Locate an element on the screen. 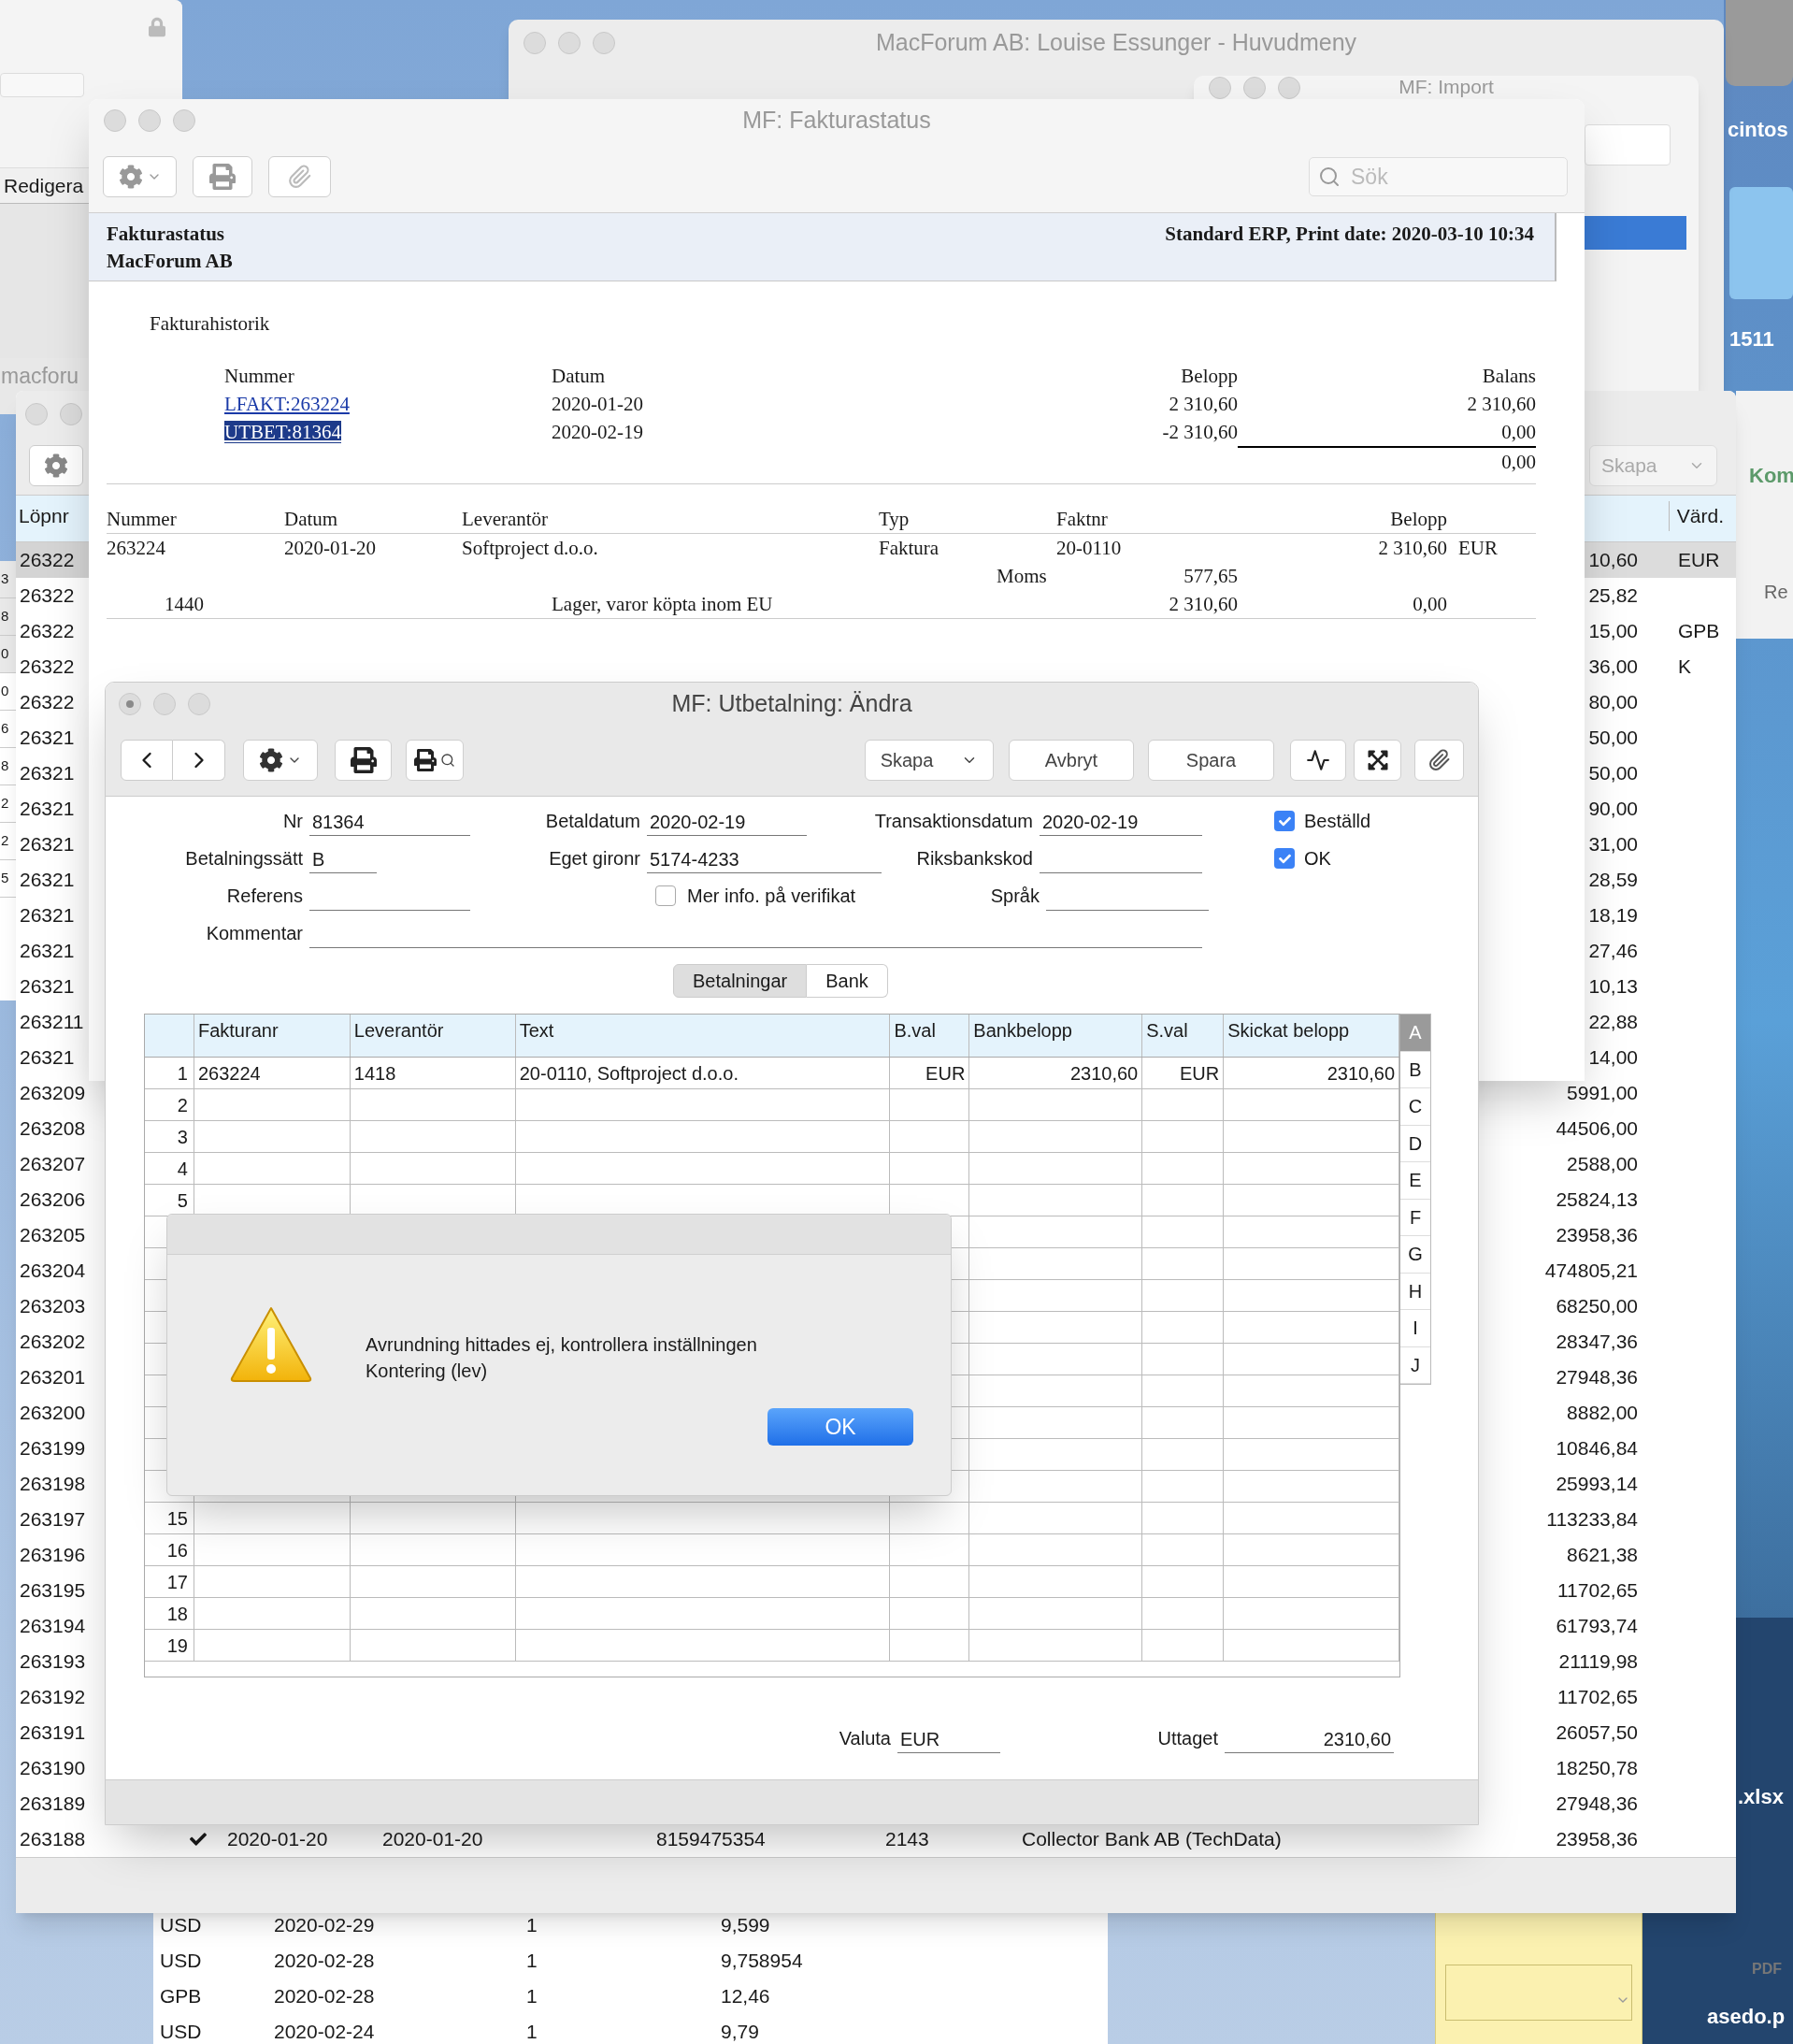  column-header: Text is located at coordinates (536, 1030).